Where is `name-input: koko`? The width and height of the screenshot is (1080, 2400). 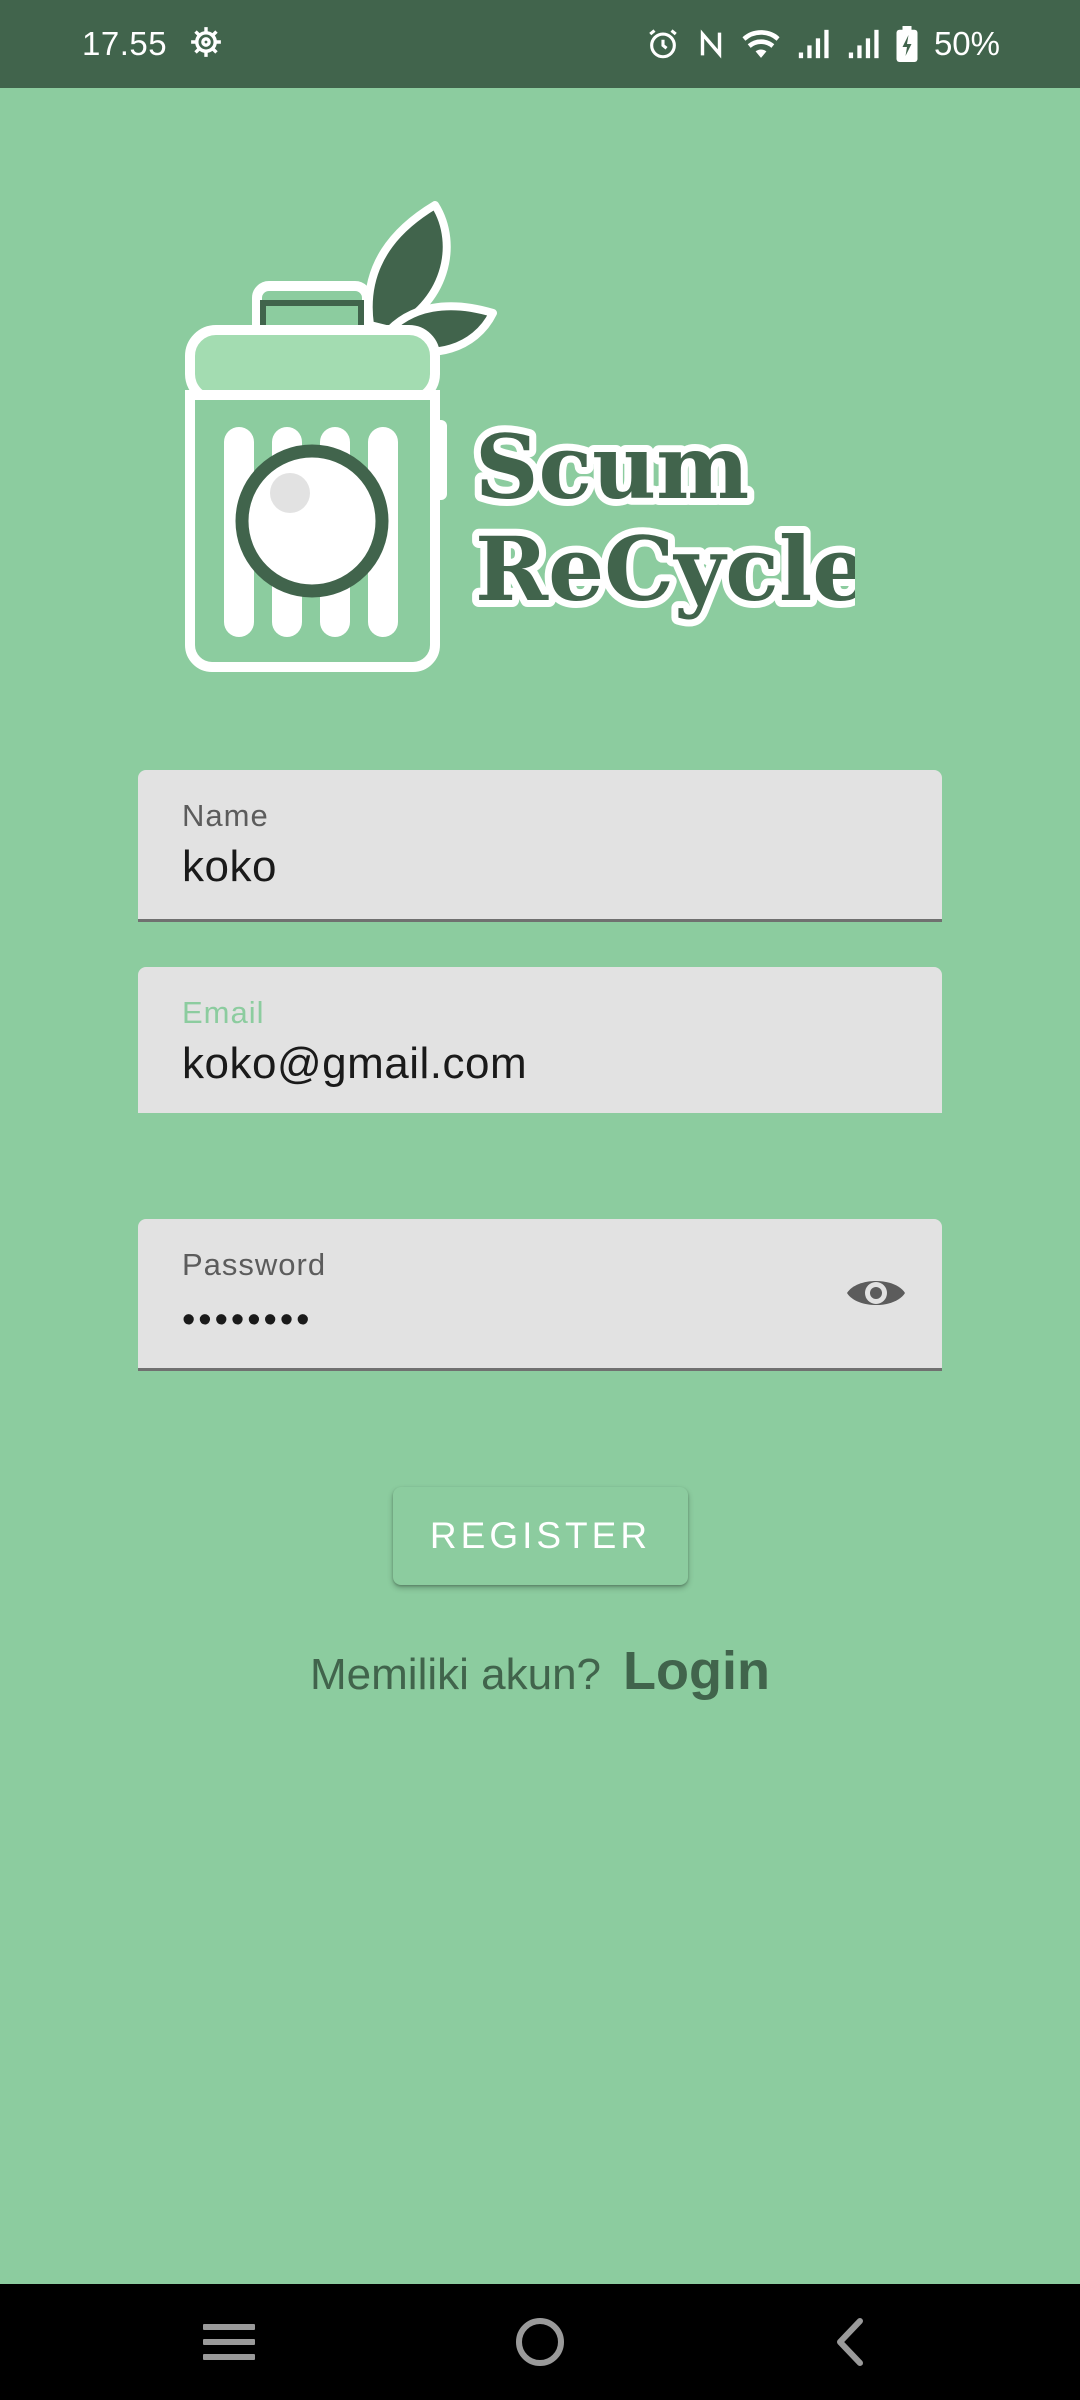
name-input: koko is located at coordinates (229, 867).